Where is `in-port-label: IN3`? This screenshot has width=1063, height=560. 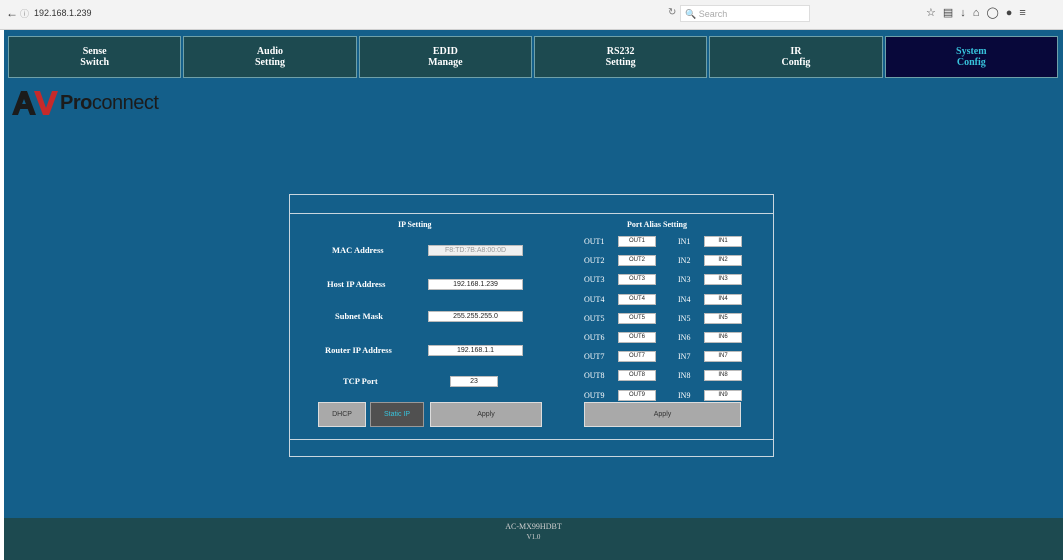
in-port-label: IN3 is located at coordinates (684, 280).